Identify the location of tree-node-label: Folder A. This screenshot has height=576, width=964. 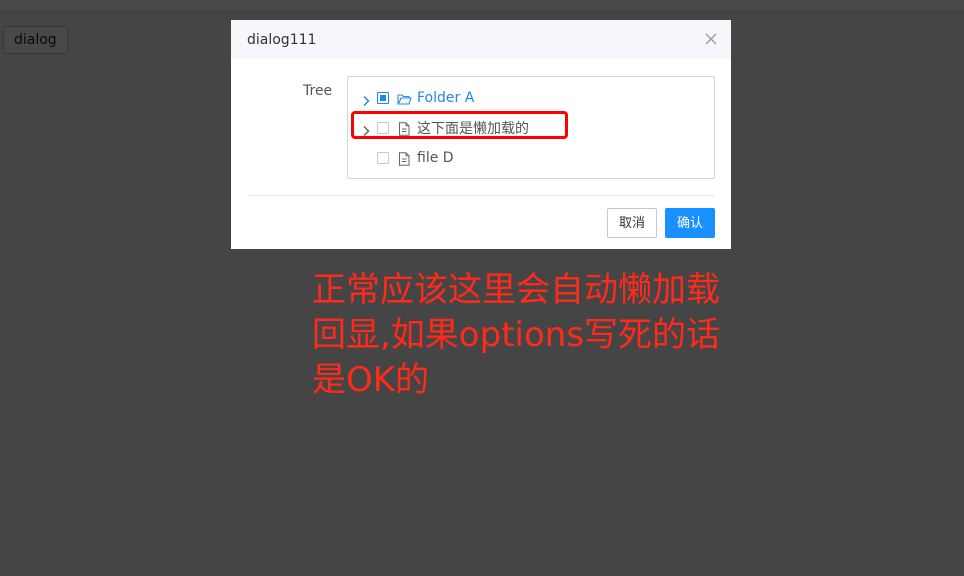
(445, 98).